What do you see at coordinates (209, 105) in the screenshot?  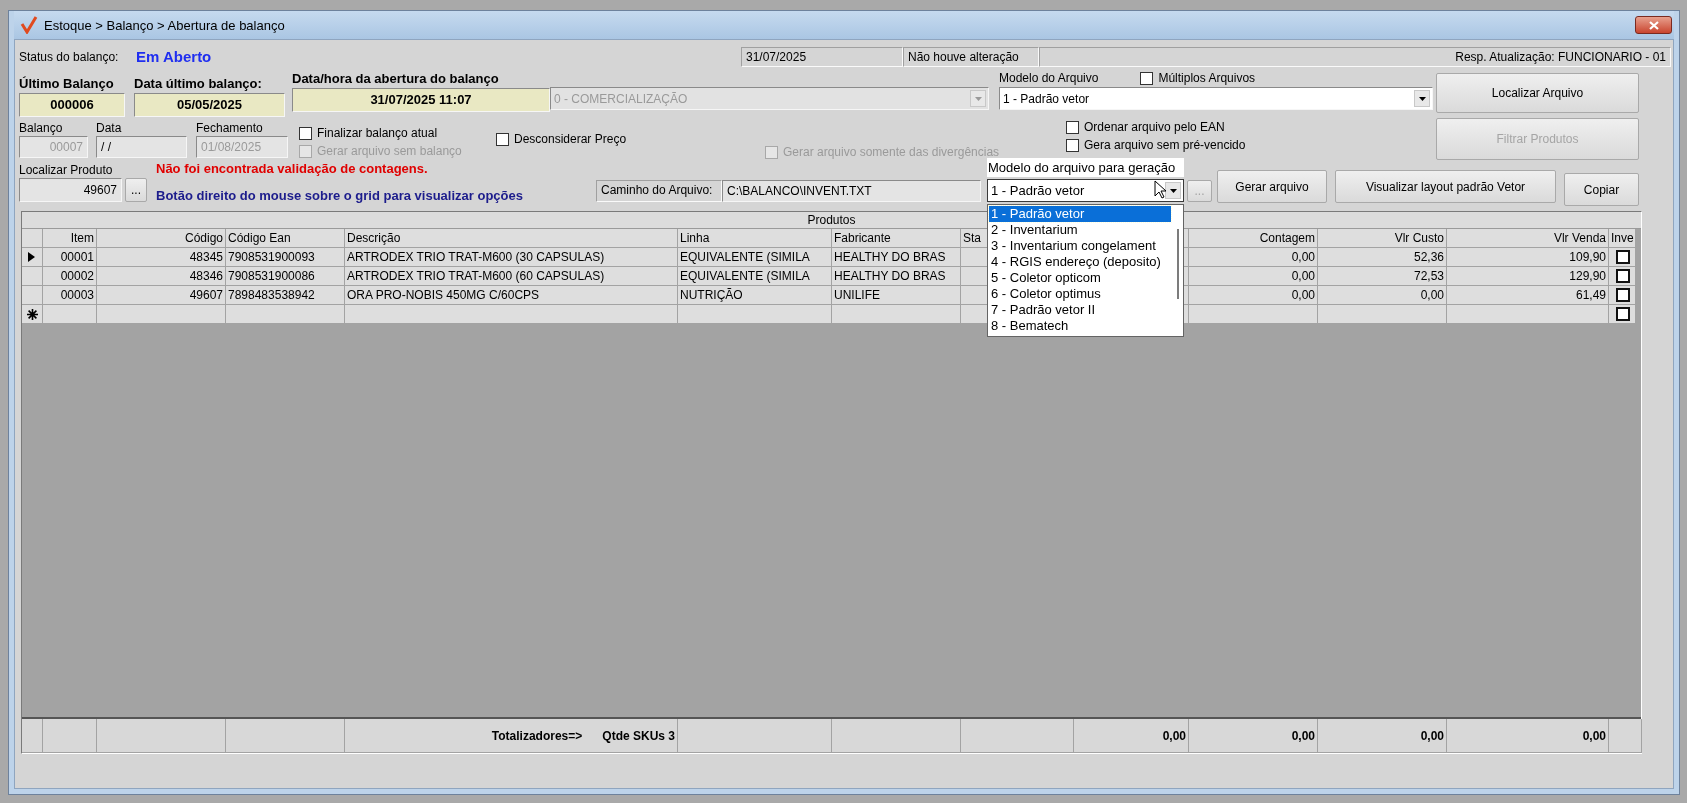 I see `readonly-field: 05/05/2025` at bounding box center [209, 105].